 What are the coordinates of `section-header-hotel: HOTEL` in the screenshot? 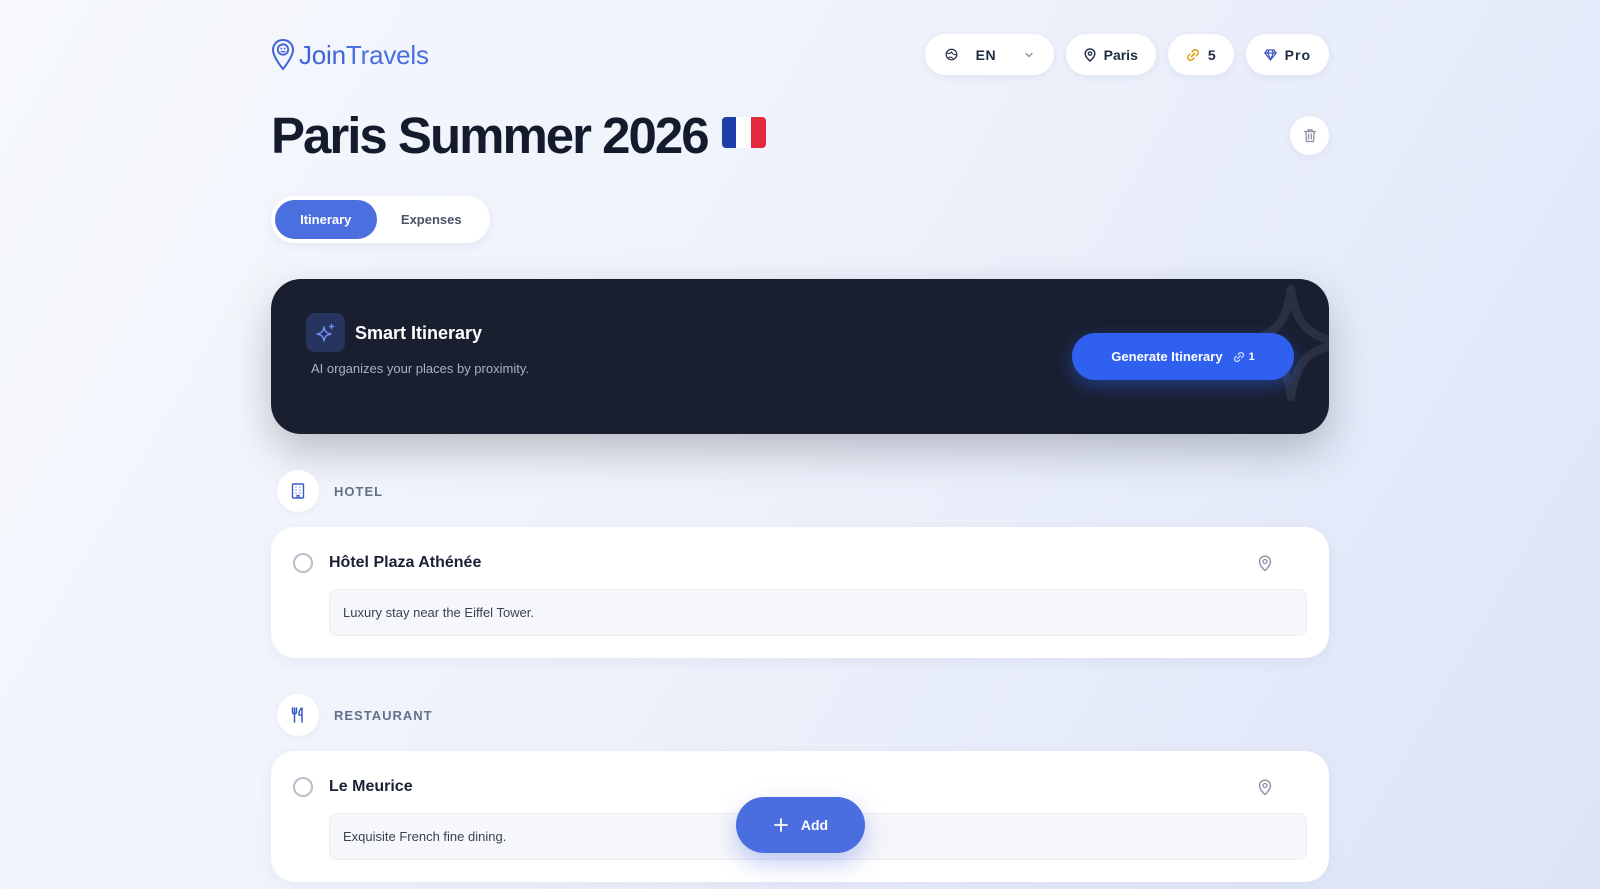 It's located at (330, 491).